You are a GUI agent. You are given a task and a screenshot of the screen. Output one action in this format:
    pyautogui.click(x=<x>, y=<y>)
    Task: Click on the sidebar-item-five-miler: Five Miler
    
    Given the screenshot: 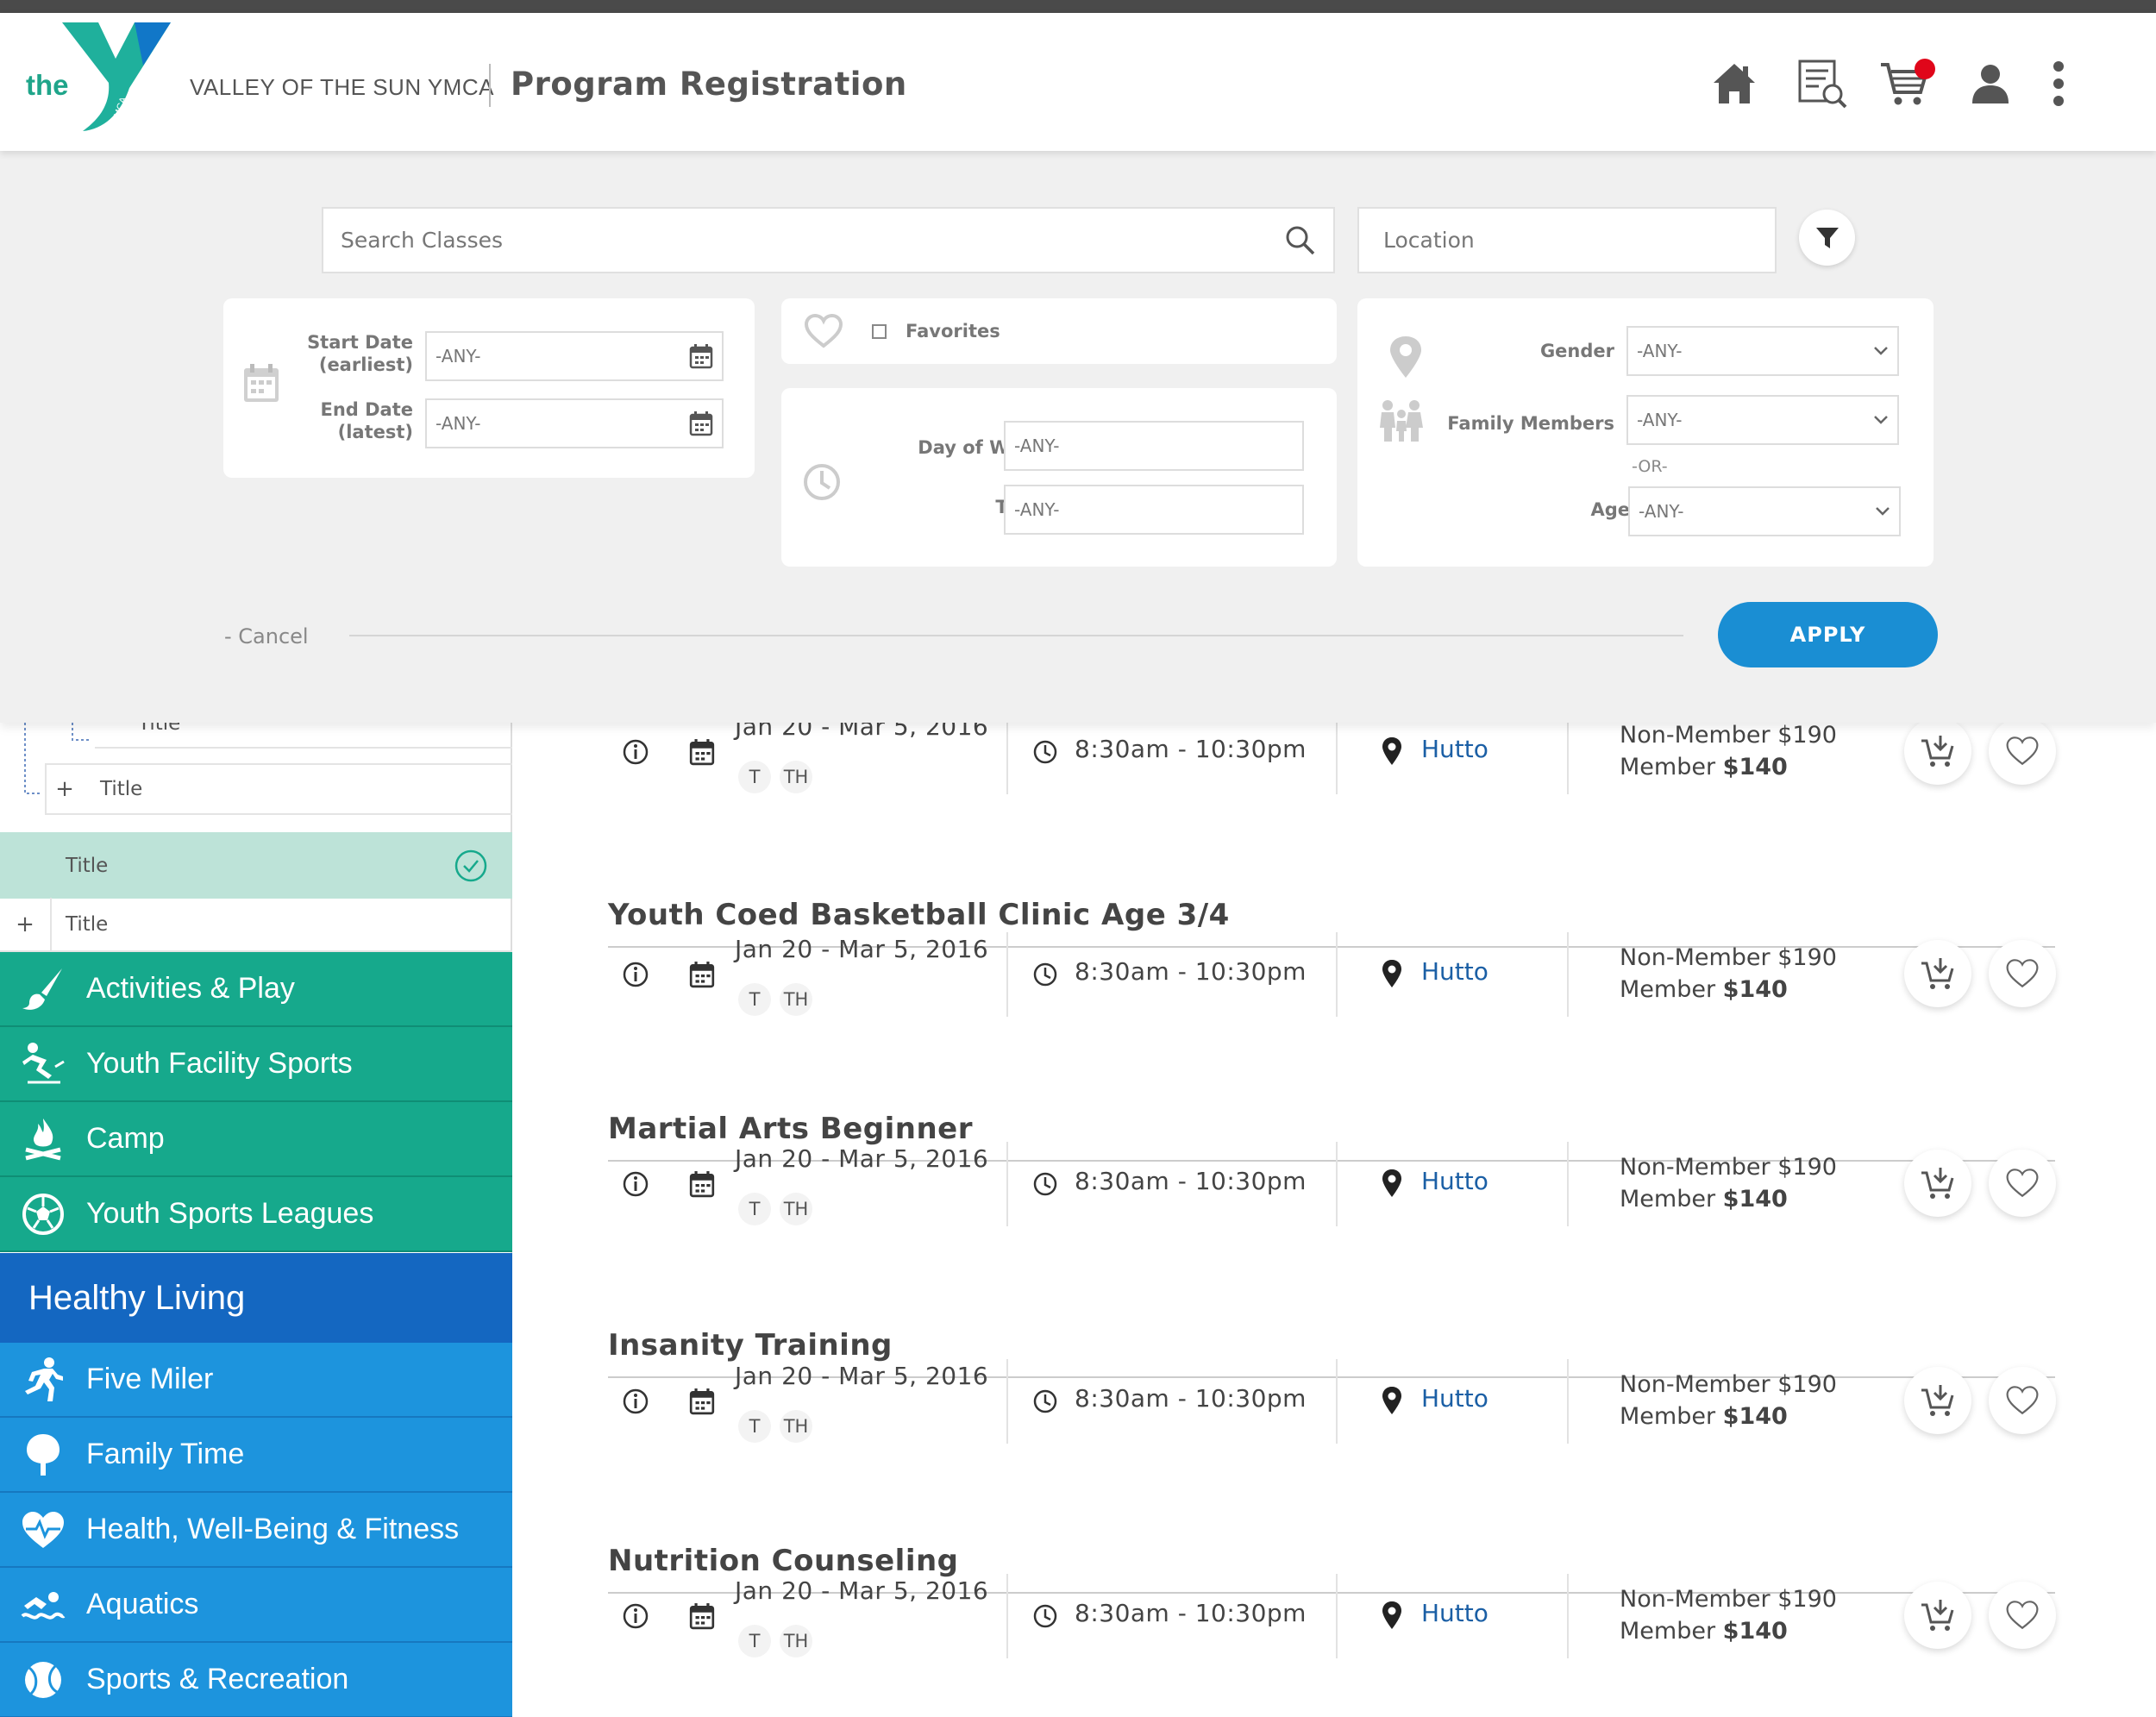 What is the action you would take?
    pyautogui.click(x=256, y=1380)
    